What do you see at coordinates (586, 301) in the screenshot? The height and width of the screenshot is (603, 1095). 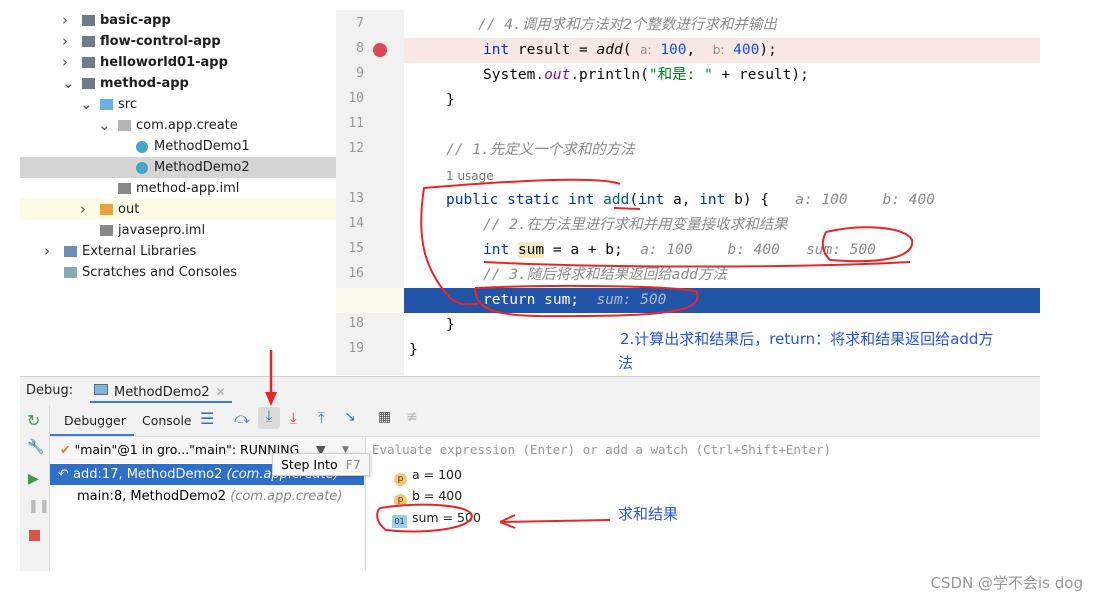 I see `return-line-circle-mark` at bounding box center [586, 301].